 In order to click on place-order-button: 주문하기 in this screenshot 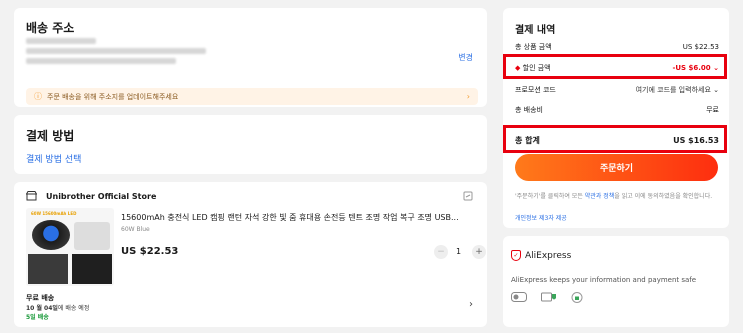, I will do `click(616, 167)`.